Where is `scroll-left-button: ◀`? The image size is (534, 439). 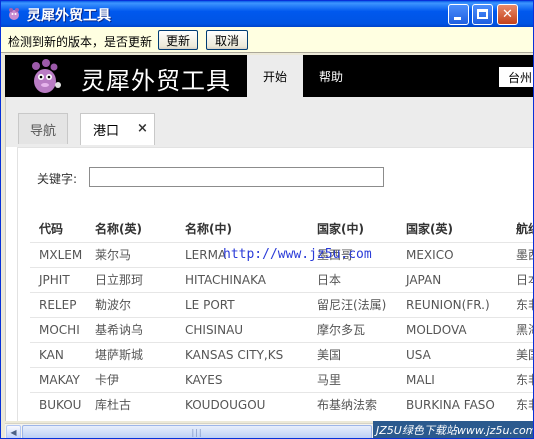
scroll-left-button: ◀ is located at coordinates (13, 431).